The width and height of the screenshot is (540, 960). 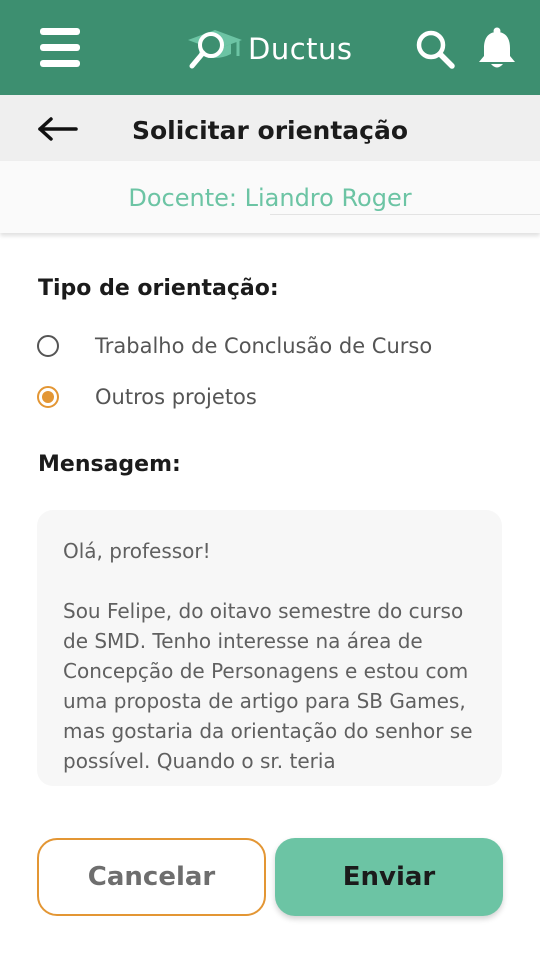 I want to click on radio-button-selected, so click(x=48, y=397).